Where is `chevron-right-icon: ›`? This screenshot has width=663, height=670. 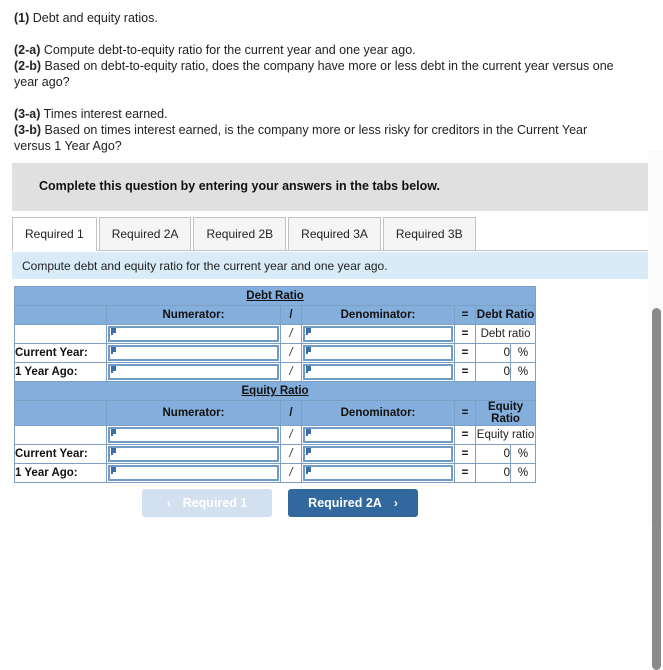 chevron-right-icon: › is located at coordinates (395, 503).